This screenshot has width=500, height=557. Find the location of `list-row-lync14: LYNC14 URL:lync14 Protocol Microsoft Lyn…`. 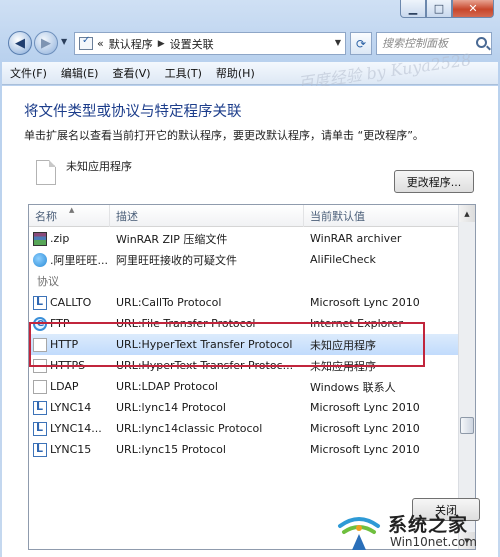

list-row-lync14: LYNC14 URL:lync14 Protocol Microsoft Lyn… is located at coordinates (244, 407).